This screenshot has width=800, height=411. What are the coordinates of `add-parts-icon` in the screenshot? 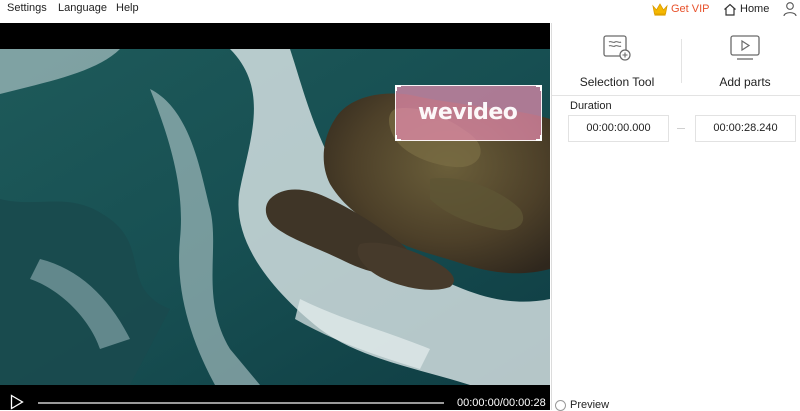 It's located at (745, 47).